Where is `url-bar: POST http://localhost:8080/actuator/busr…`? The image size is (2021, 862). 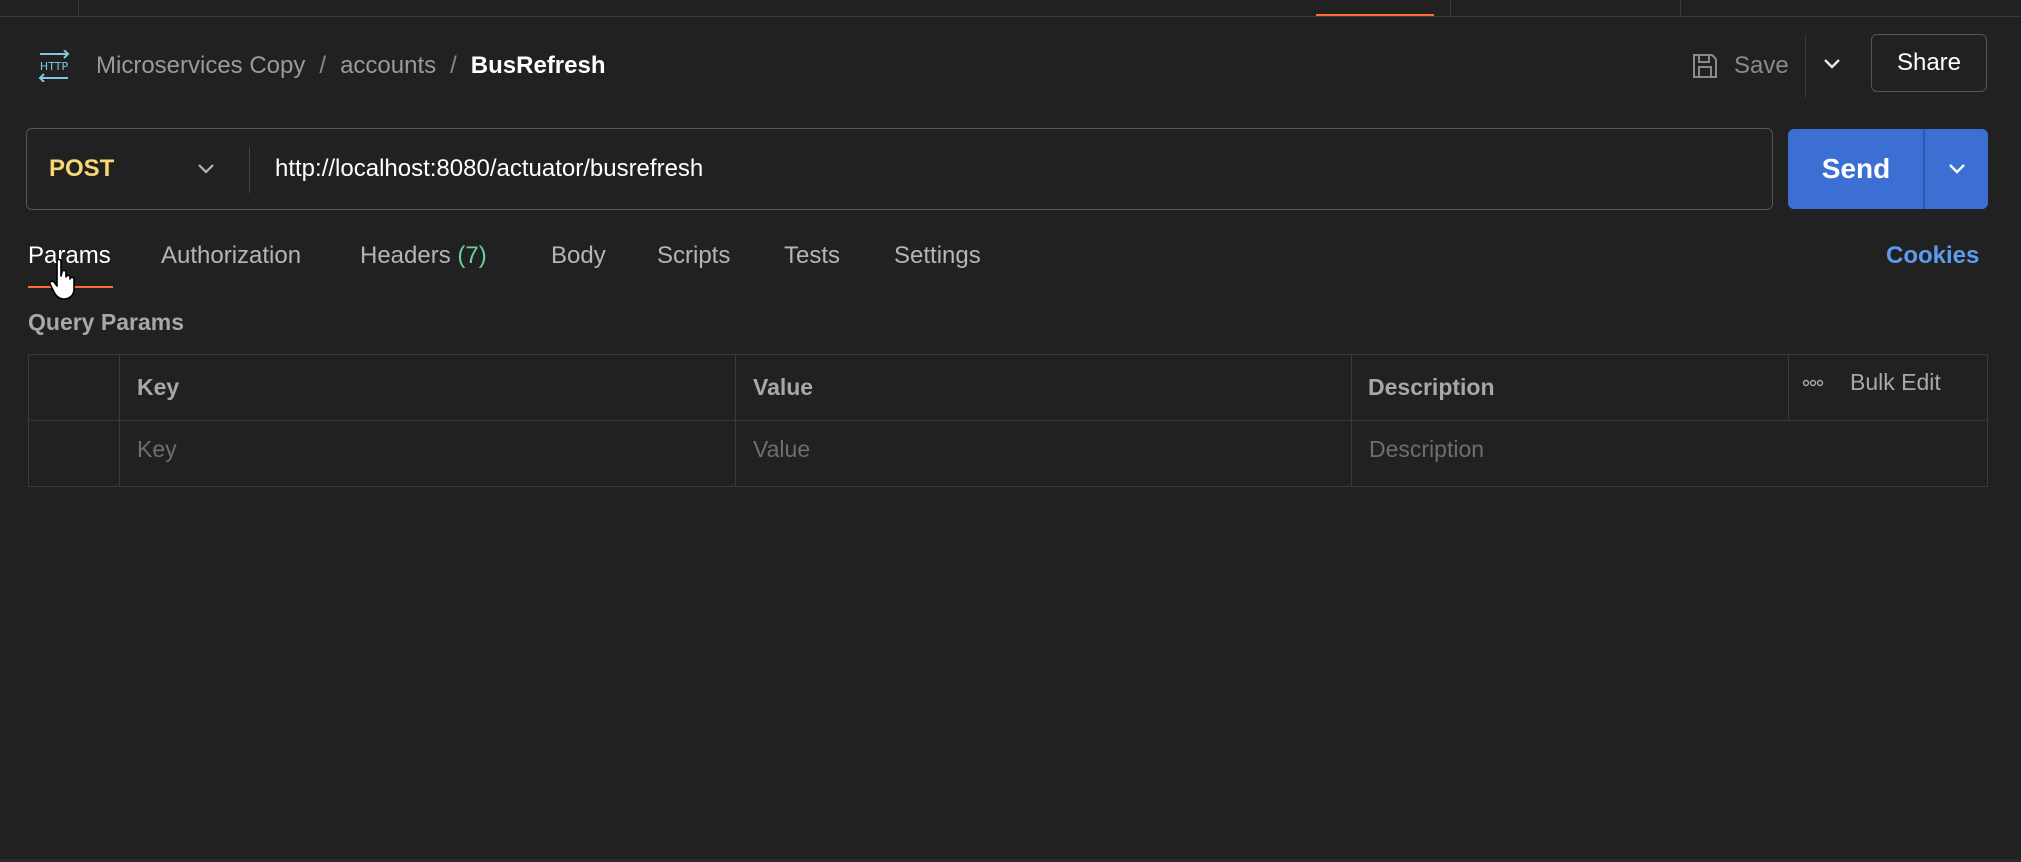 url-bar: POST http://localhost:8080/actuator/busr… is located at coordinates (899, 169).